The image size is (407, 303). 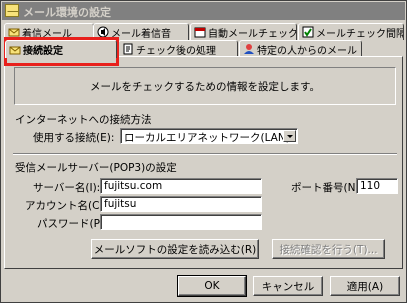 I want to click on import-settings-button: メールソフトの設定を読み込む(R), so click(x=175, y=249).